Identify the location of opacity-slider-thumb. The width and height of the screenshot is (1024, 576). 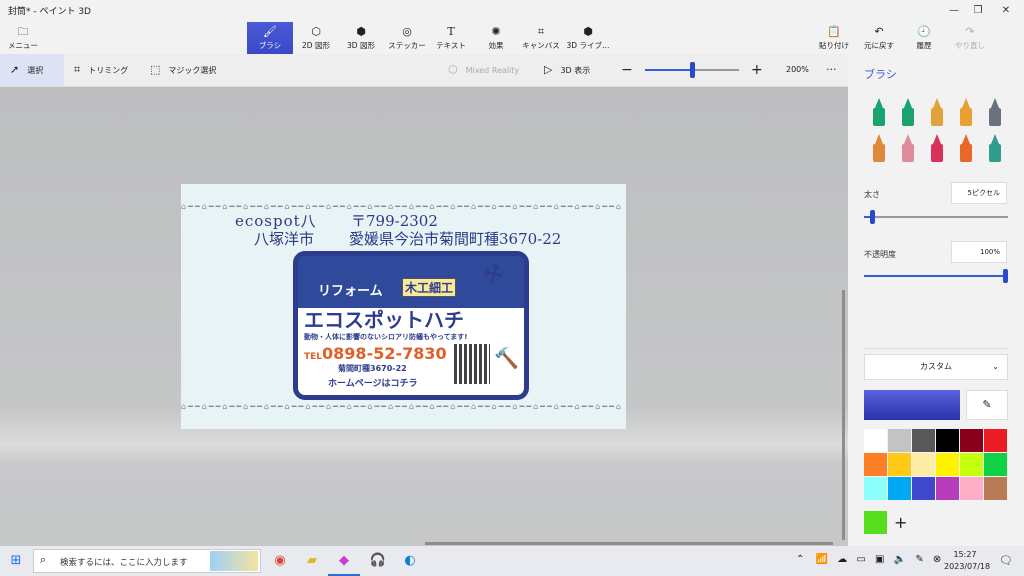
(1005, 276).